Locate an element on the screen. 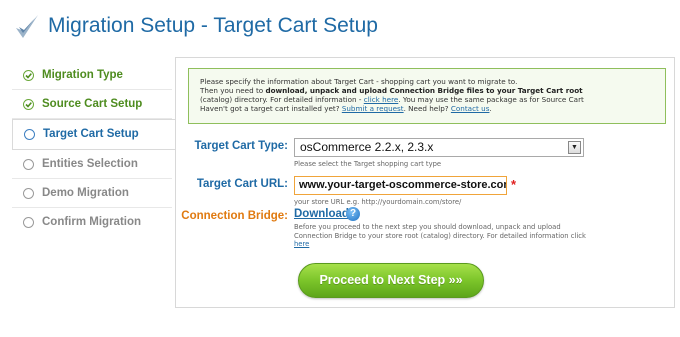 This screenshot has width=680, height=337. sidebar-item-label: Demo Migration is located at coordinates (85, 193).